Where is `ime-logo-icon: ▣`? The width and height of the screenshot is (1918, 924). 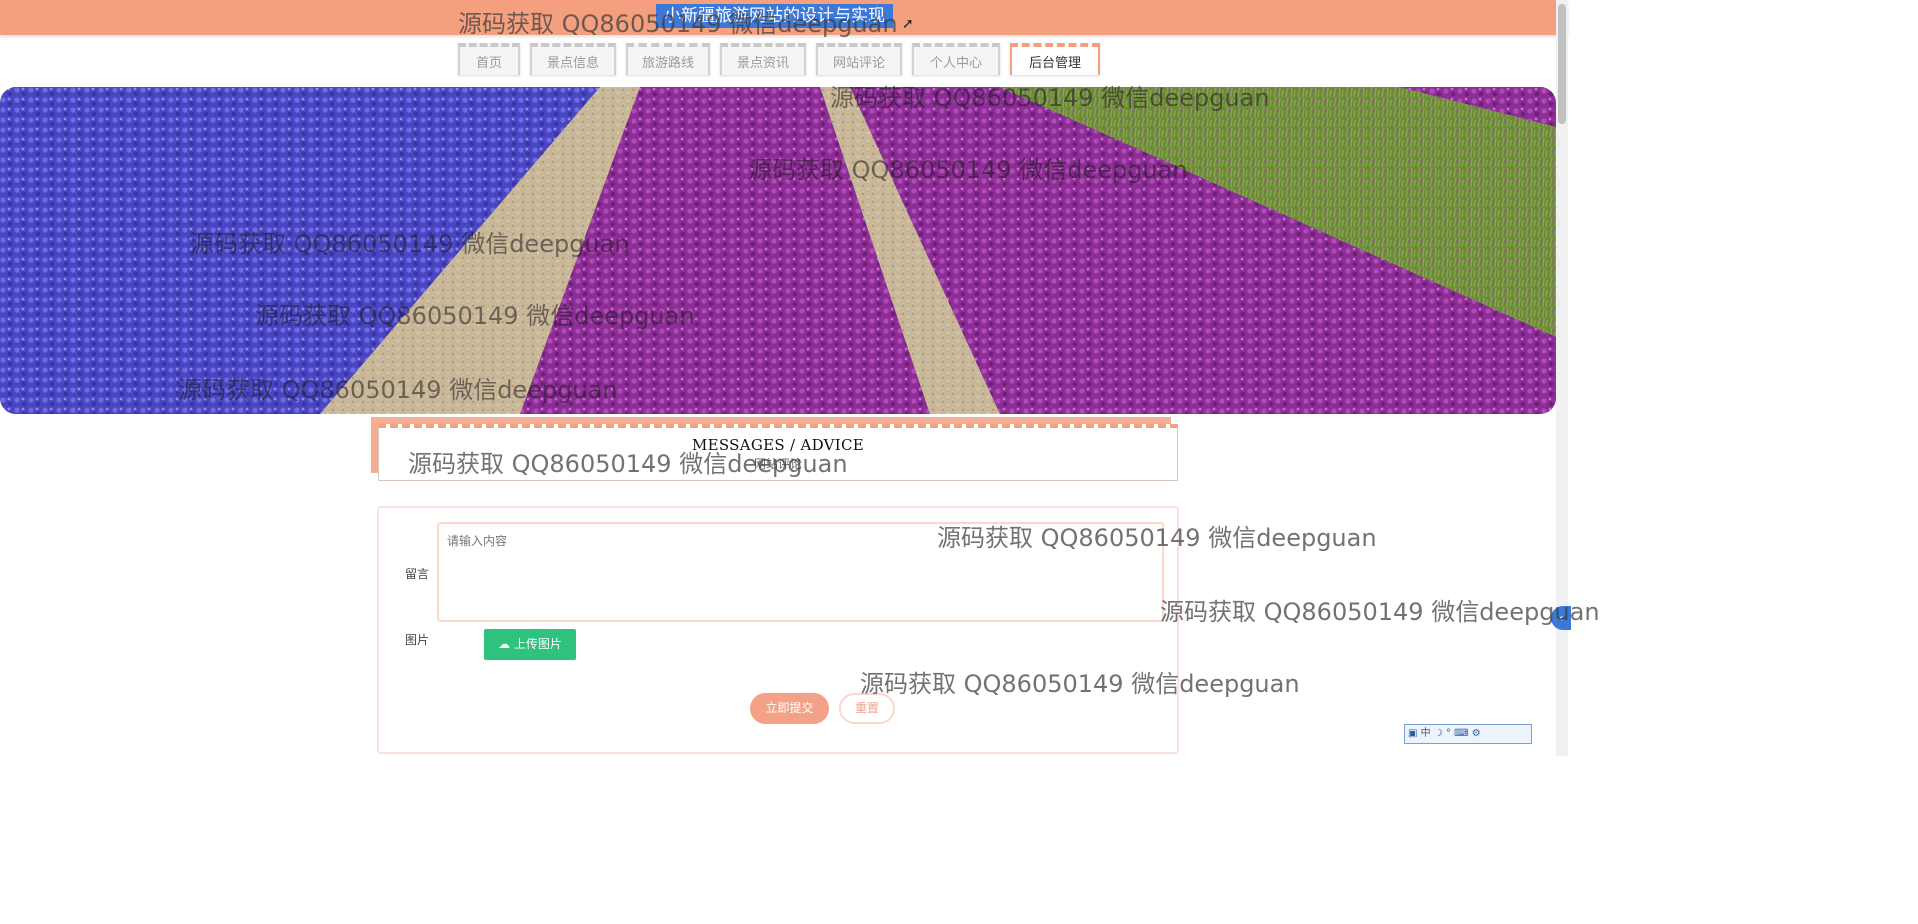
ime-logo-icon: ▣ is located at coordinates (1413, 733).